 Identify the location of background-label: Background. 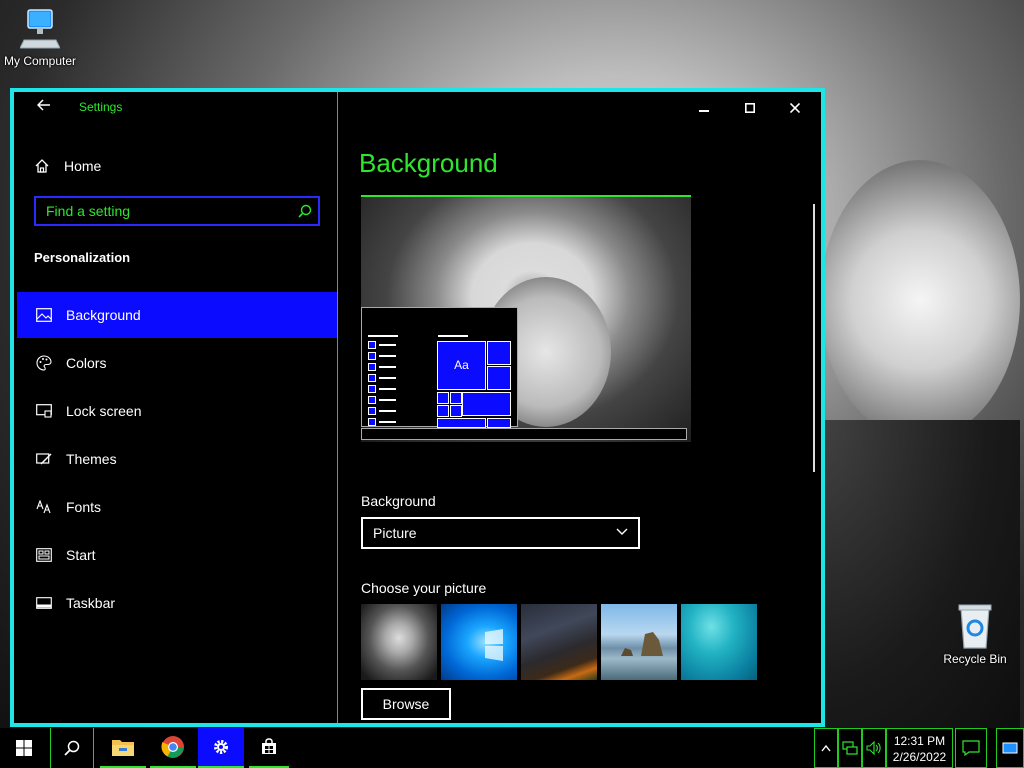
(398, 501).